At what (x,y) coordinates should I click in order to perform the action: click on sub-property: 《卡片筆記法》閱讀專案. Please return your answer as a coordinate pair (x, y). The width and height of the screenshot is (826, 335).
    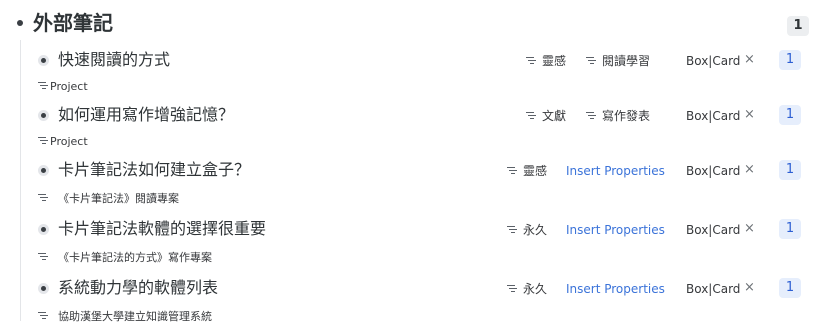
    Looking at the image, I should click on (108, 199).